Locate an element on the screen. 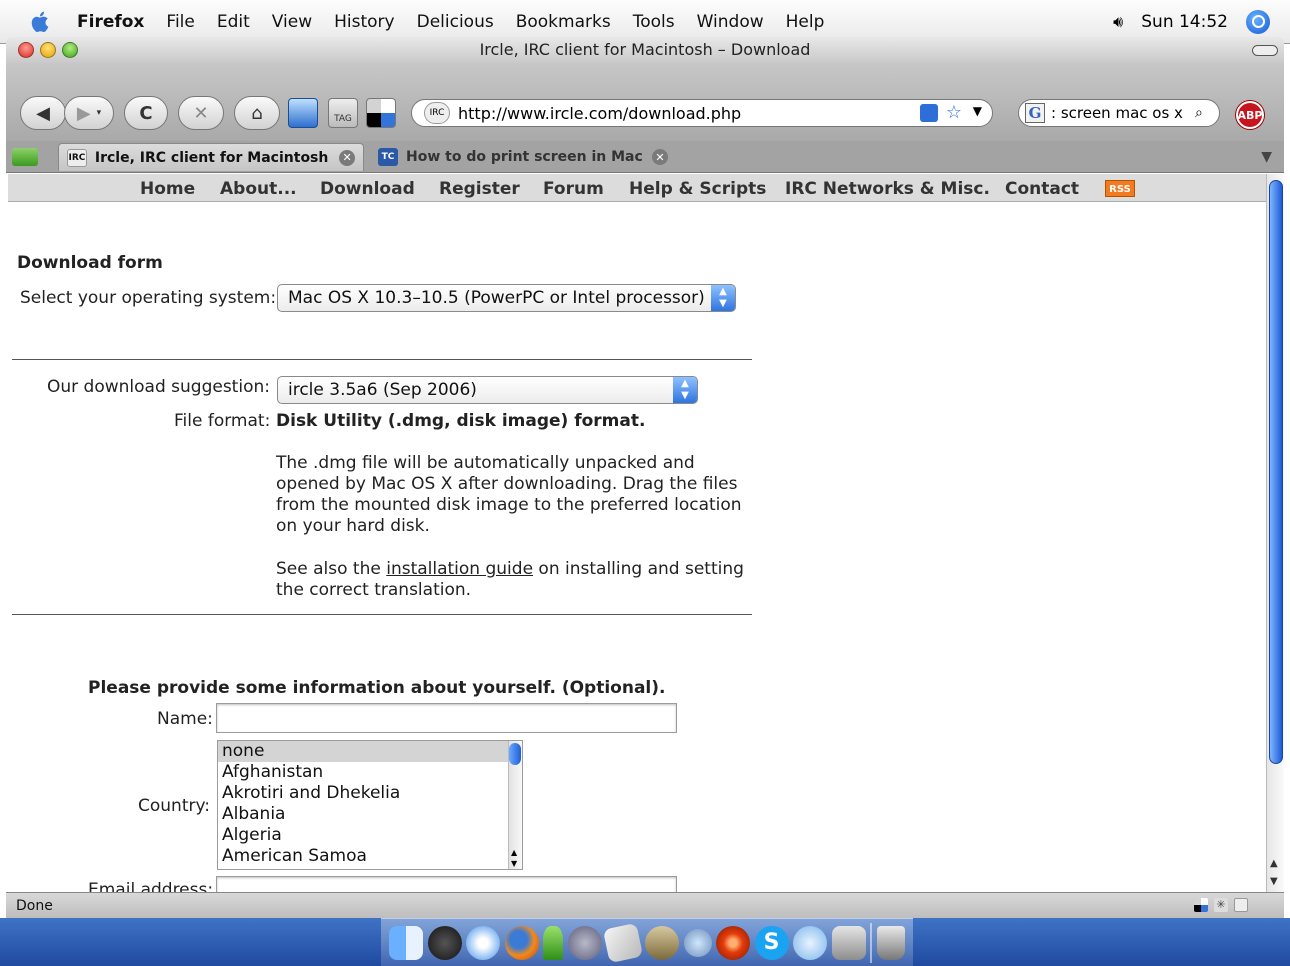  mail-icon is located at coordinates (1241, 905).